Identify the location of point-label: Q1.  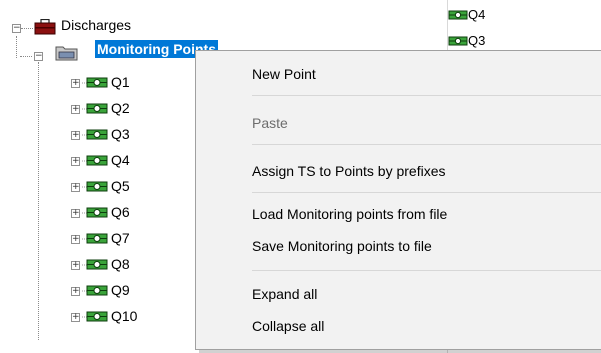
(120, 82).